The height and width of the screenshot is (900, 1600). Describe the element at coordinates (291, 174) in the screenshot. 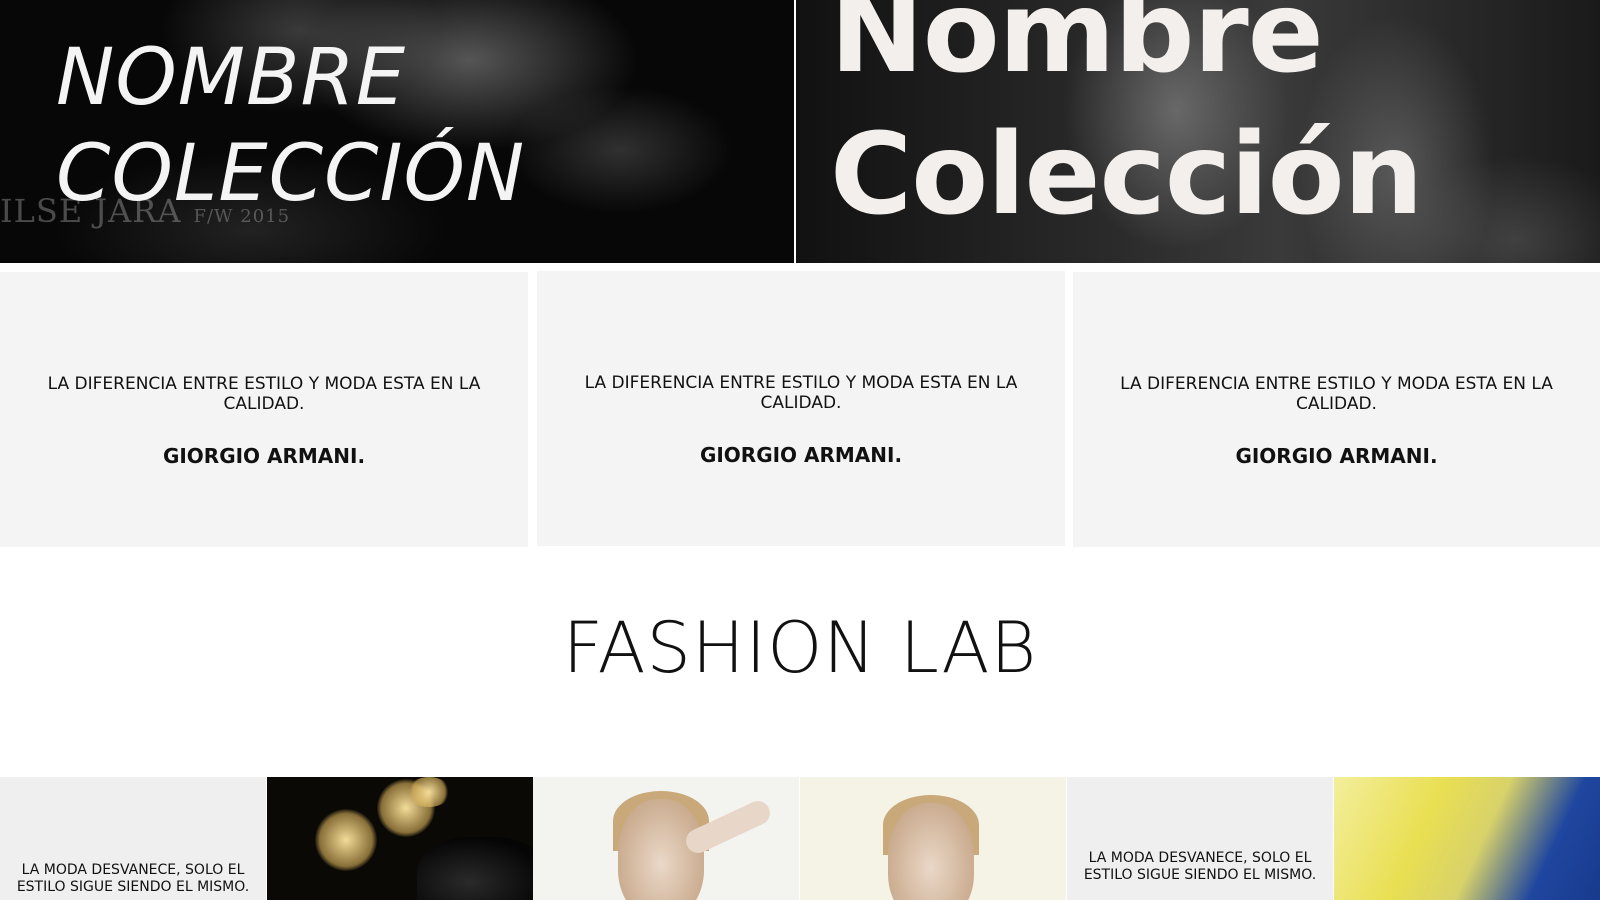

I see `hero-left-title-line2: COLECCIÓN` at that location.